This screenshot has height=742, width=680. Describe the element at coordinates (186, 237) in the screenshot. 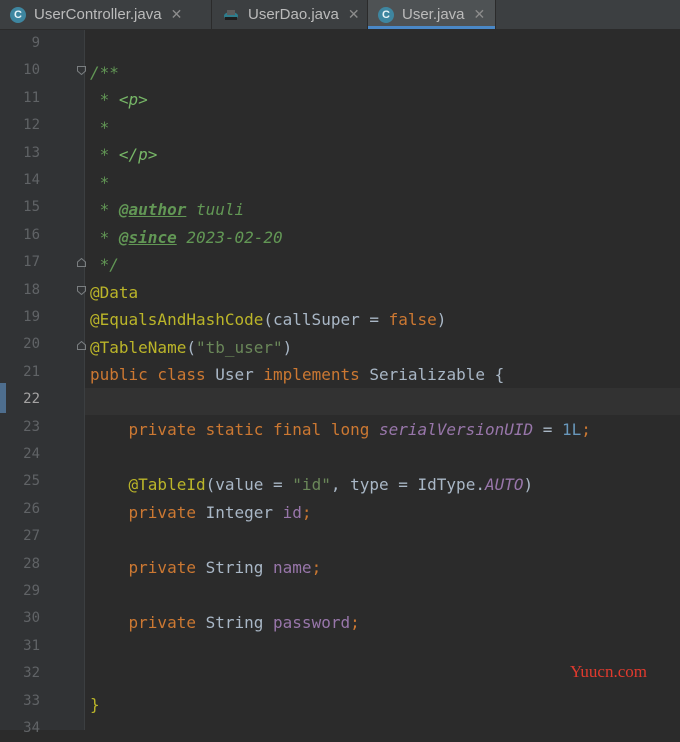

I see `code-line-16: * @since 2023-02-20` at that location.